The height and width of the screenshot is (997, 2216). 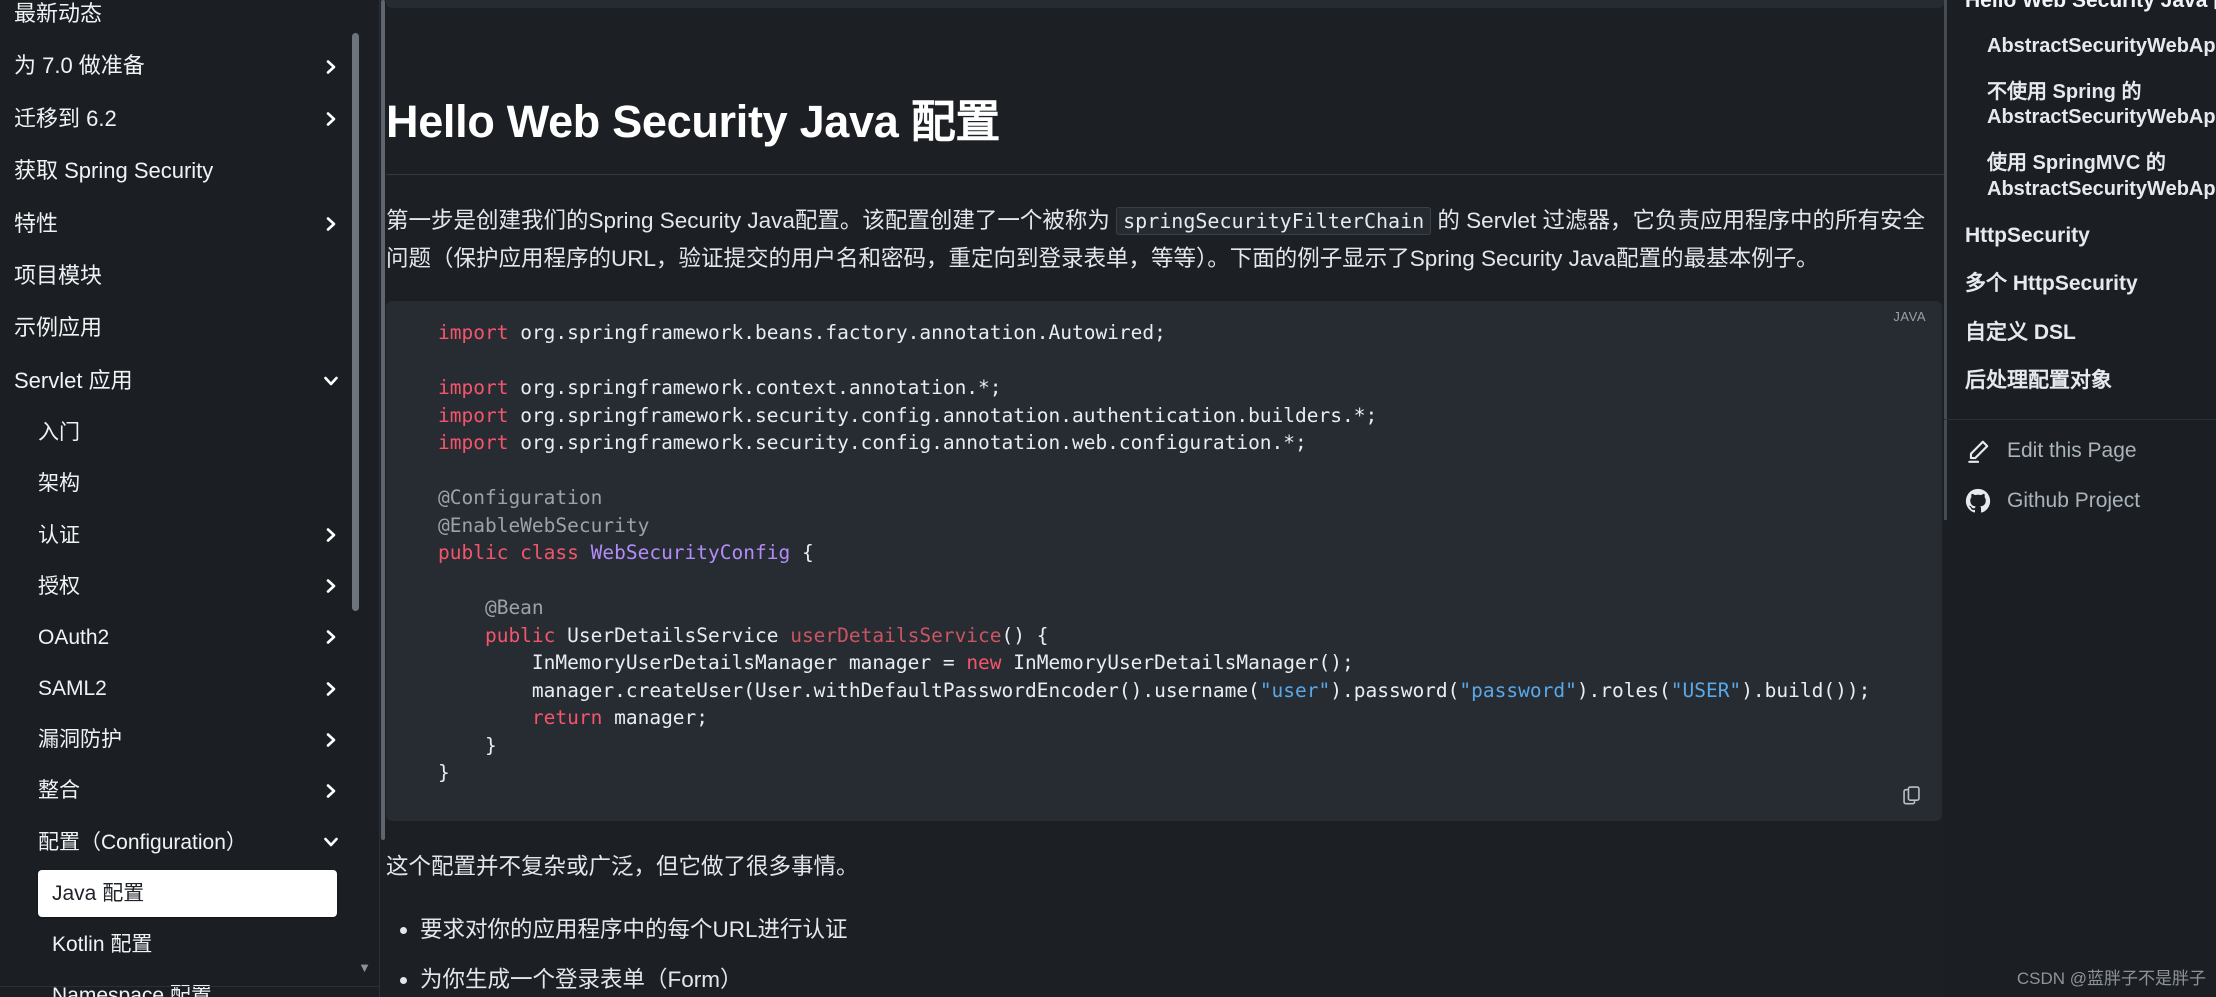 I want to click on sidebar-item-configuration: 配置（Configuration）, so click(x=189, y=842).